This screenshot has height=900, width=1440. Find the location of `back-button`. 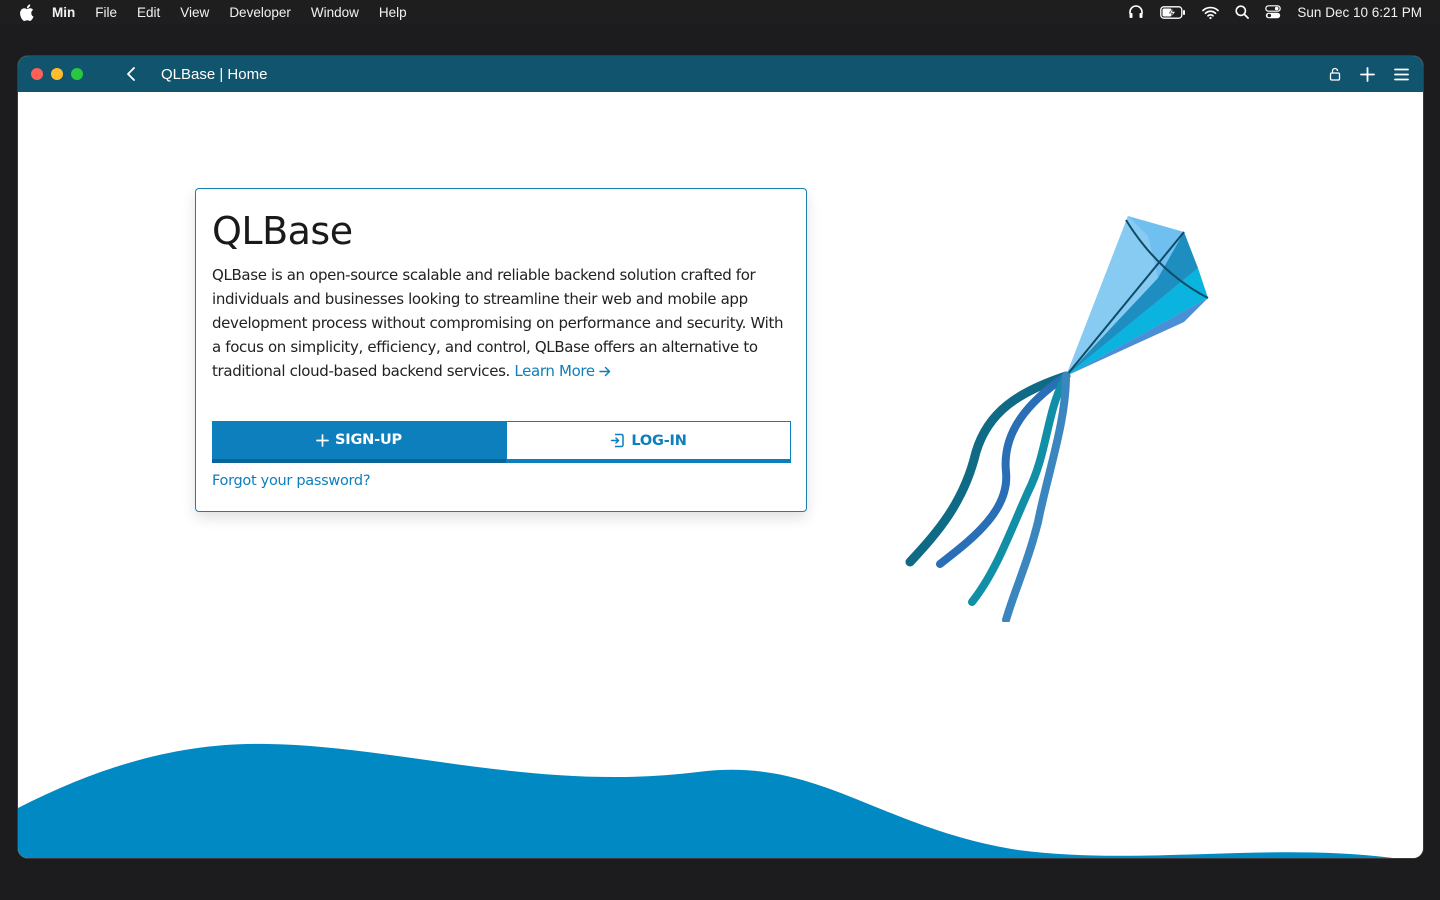

back-button is located at coordinates (131, 74).